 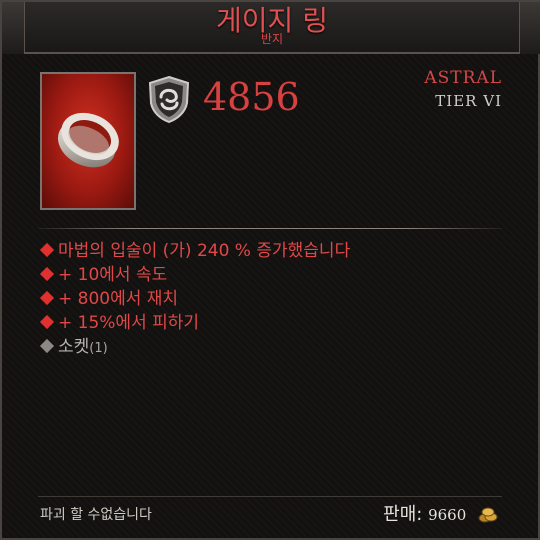 I want to click on affix-text: + 15%에서 피하기, so click(x=129, y=323).